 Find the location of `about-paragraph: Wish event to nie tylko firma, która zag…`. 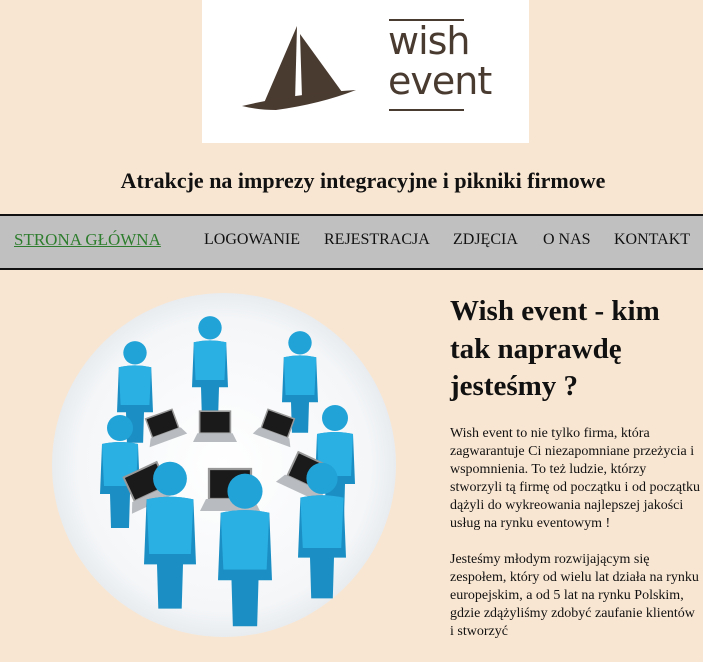

about-paragraph: Wish event to nie tylko firma, która zag… is located at coordinates (575, 478).